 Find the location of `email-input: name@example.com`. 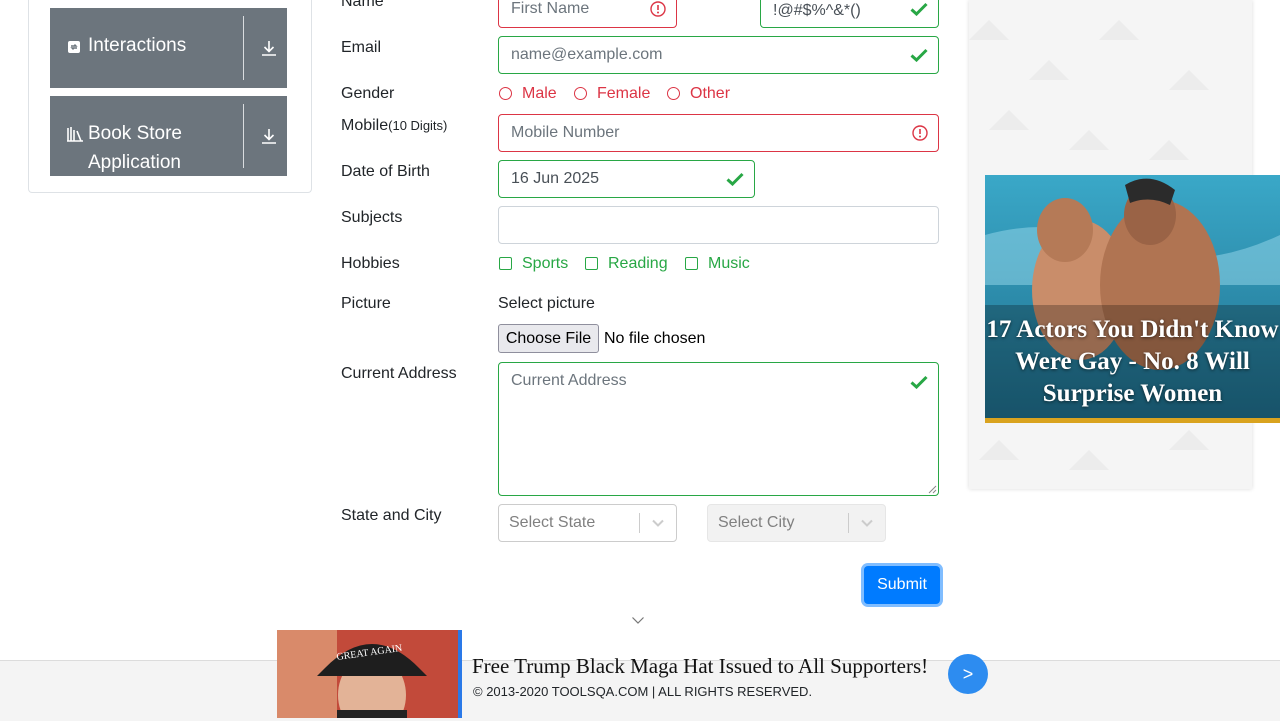

email-input: name@example.com is located at coordinates (718, 55).